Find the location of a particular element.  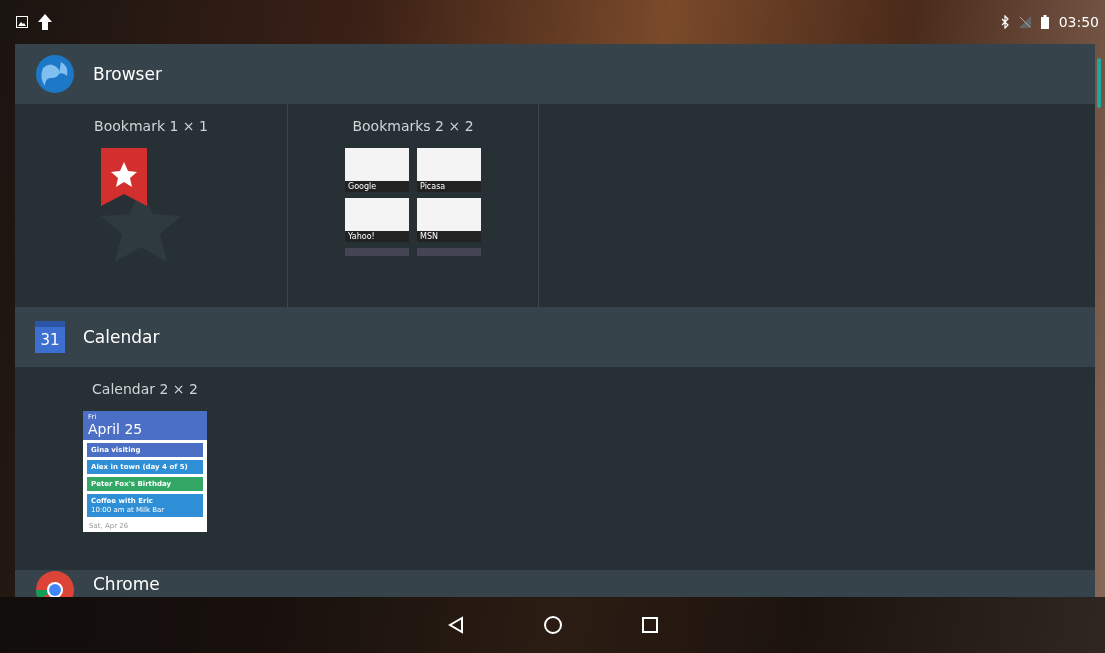

bookmark-title: MSN is located at coordinates (449, 236).